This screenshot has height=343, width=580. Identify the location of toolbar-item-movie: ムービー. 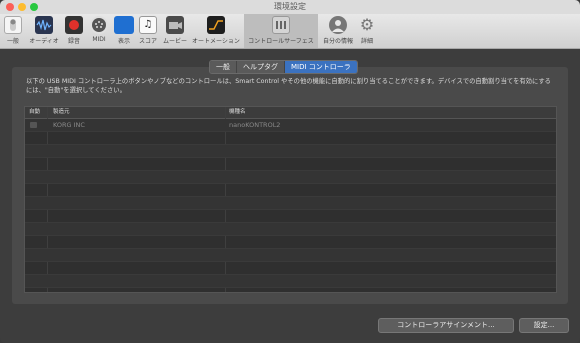
(175, 31).